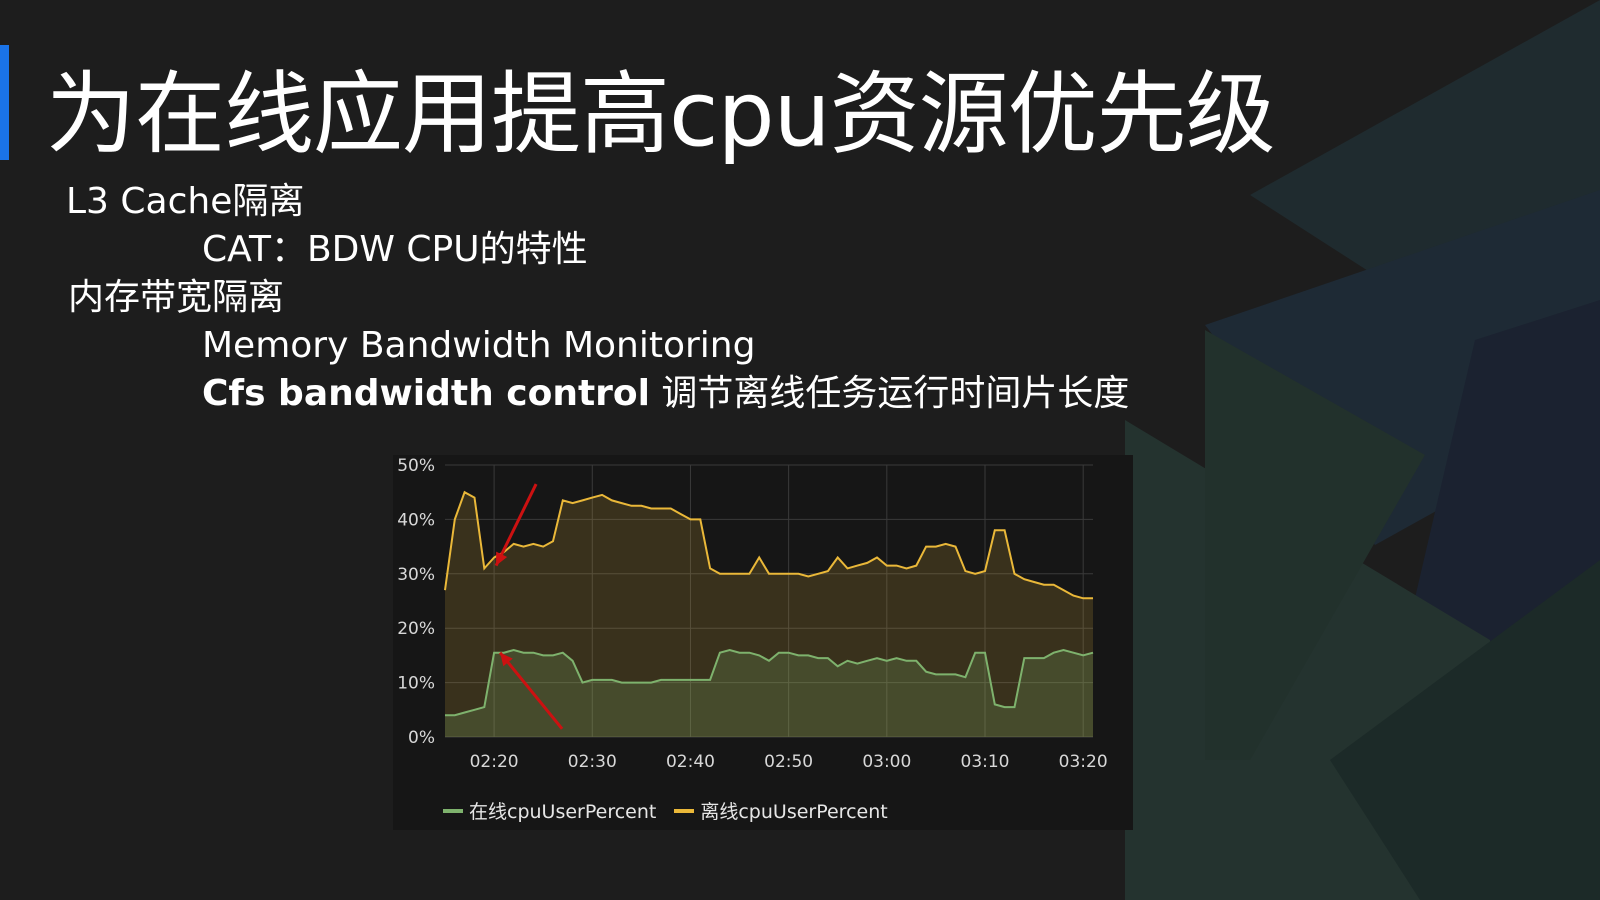 This screenshot has height=900, width=1600. What do you see at coordinates (4, 102) in the screenshot?
I see `title-accent-bar` at bounding box center [4, 102].